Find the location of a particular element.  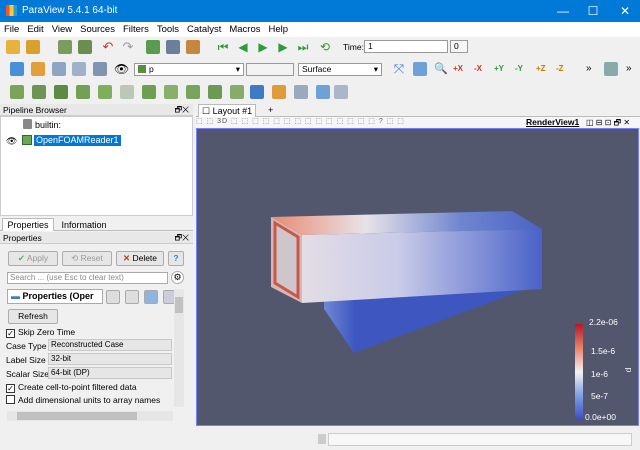

view-plus-z-button: +Z is located at coordinates (541, 68).